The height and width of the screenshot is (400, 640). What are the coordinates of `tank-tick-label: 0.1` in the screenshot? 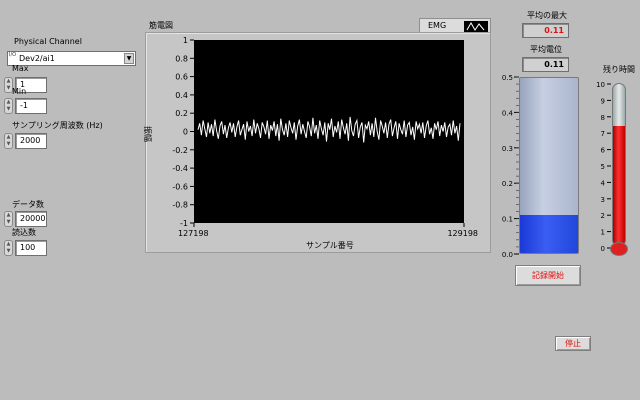 It's located at (507, 220).